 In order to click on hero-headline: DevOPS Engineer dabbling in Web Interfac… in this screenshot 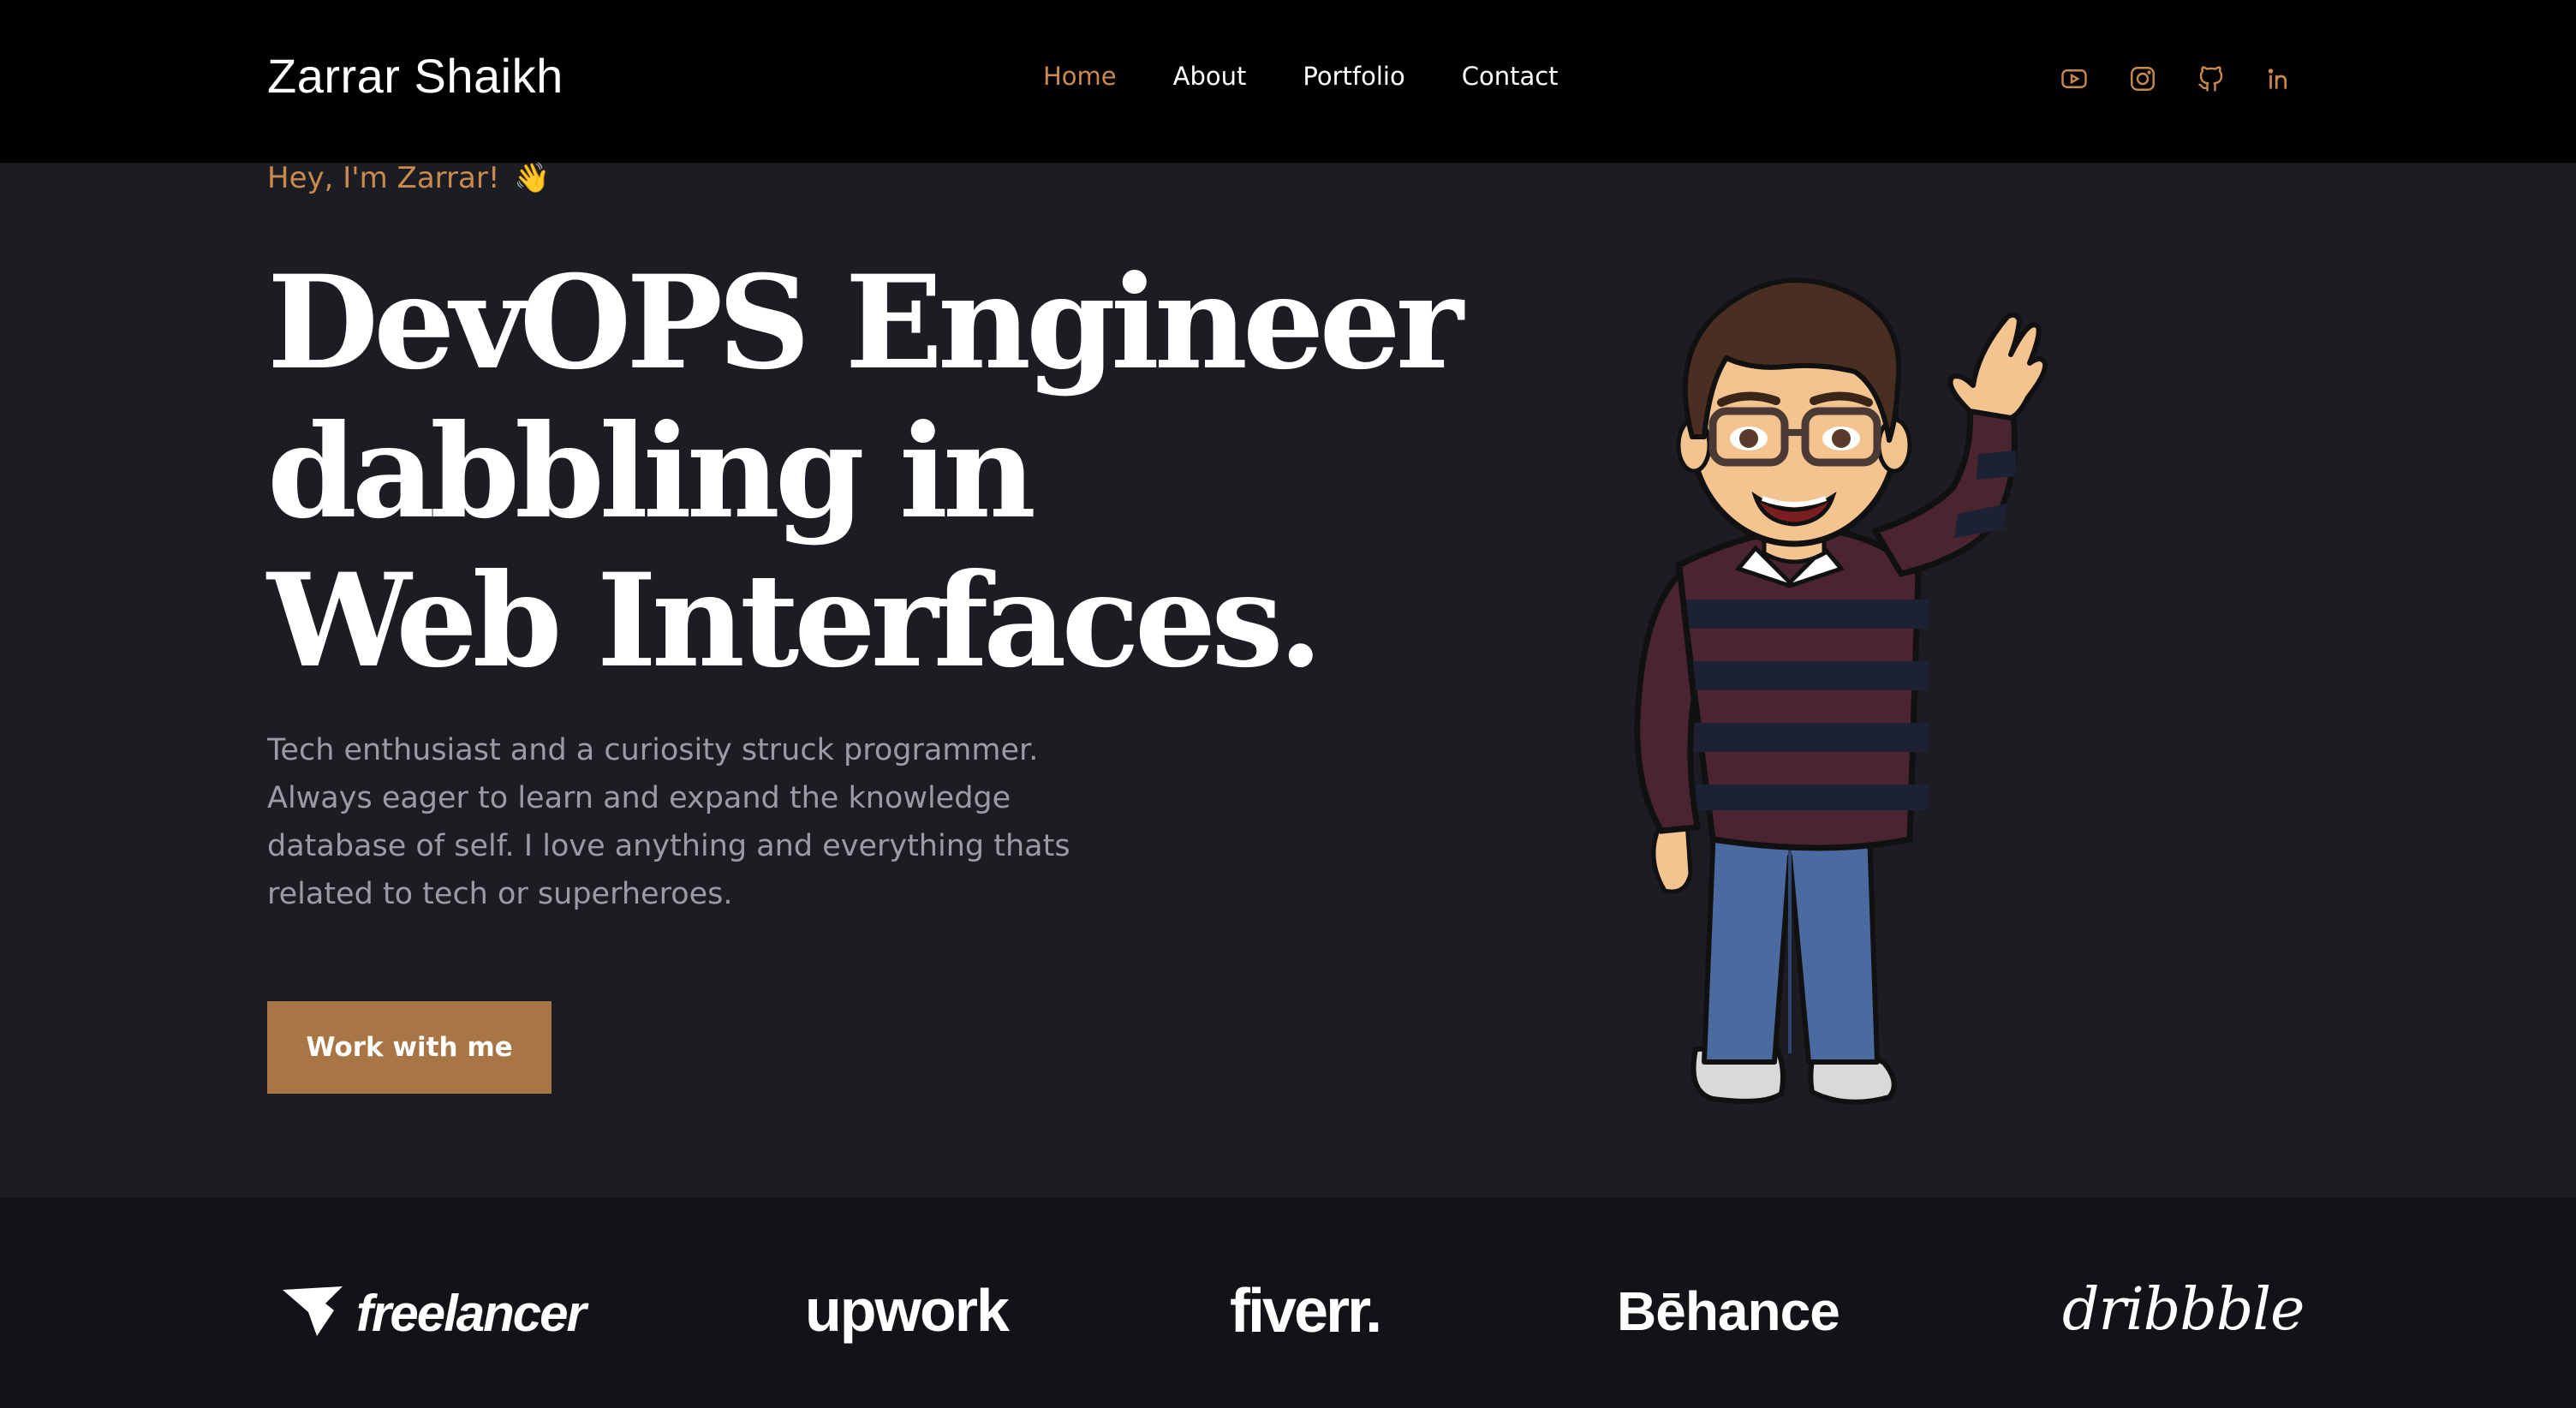, I will do `click(865, 472)`.